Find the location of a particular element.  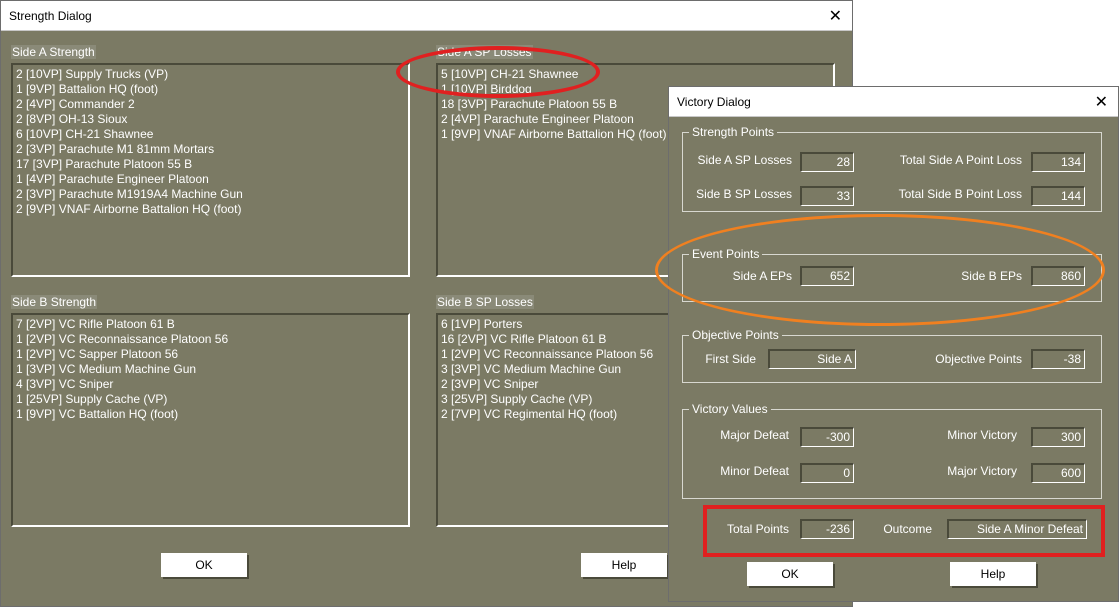

strength-points-title: Strength Points is located at coordinates (733, 132).